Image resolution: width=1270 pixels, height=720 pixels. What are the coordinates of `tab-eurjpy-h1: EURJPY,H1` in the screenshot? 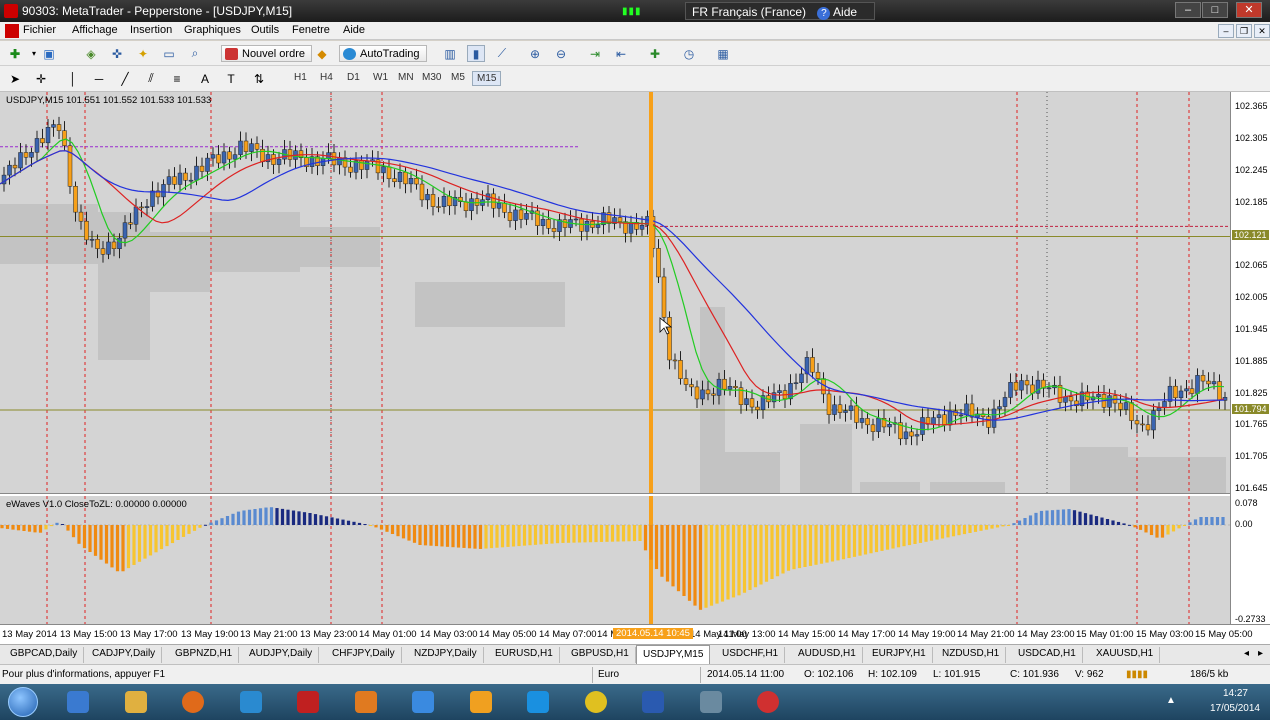 It's located at (899, 655).